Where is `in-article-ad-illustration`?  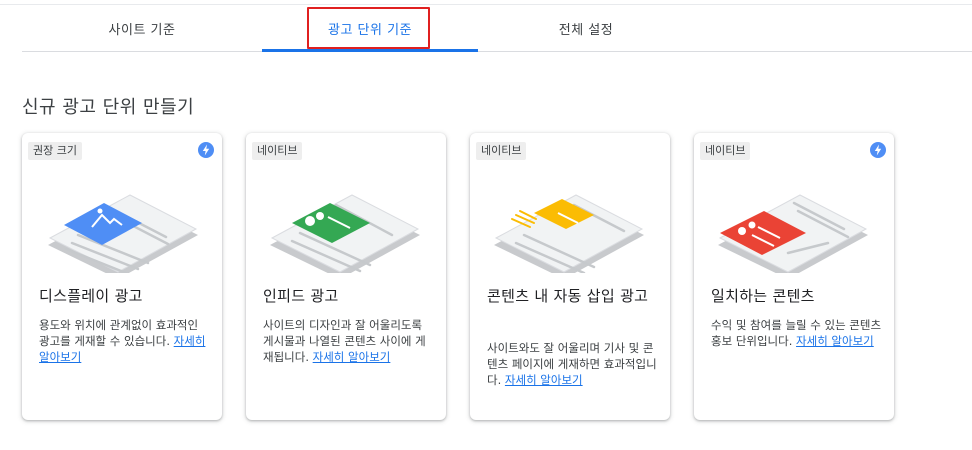 in-article-ad-illustration is located at coordinates (569, 233).